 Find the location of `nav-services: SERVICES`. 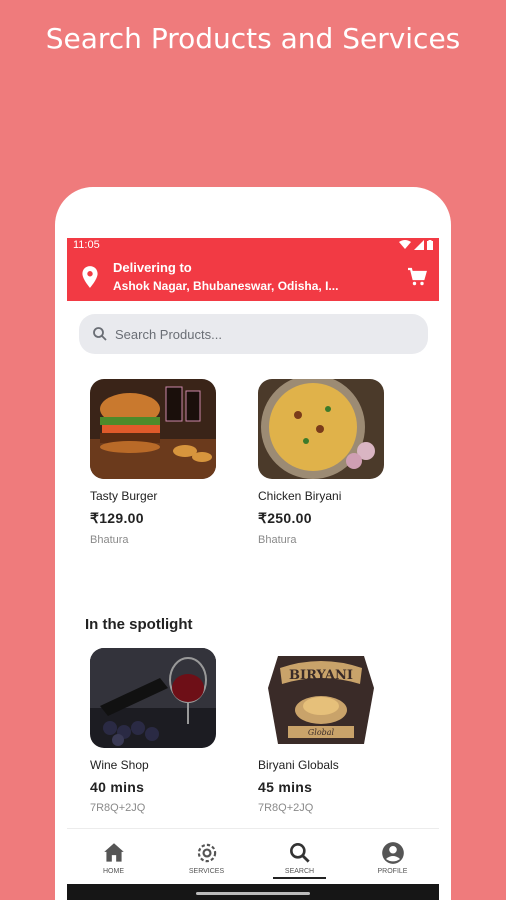

nav-services: SERVICES is located at coordinates (206, 857).